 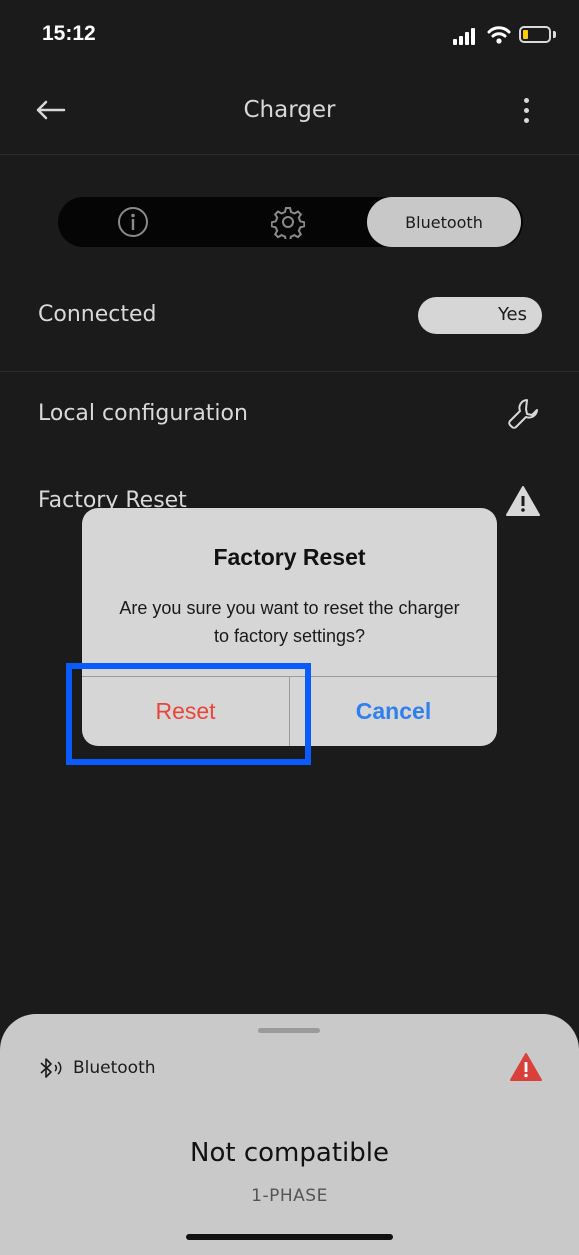 What do you see at coordinates (51, 1068) in the screenshot?
I see `bluetooth-icon` at bounding box center [51, 1068].